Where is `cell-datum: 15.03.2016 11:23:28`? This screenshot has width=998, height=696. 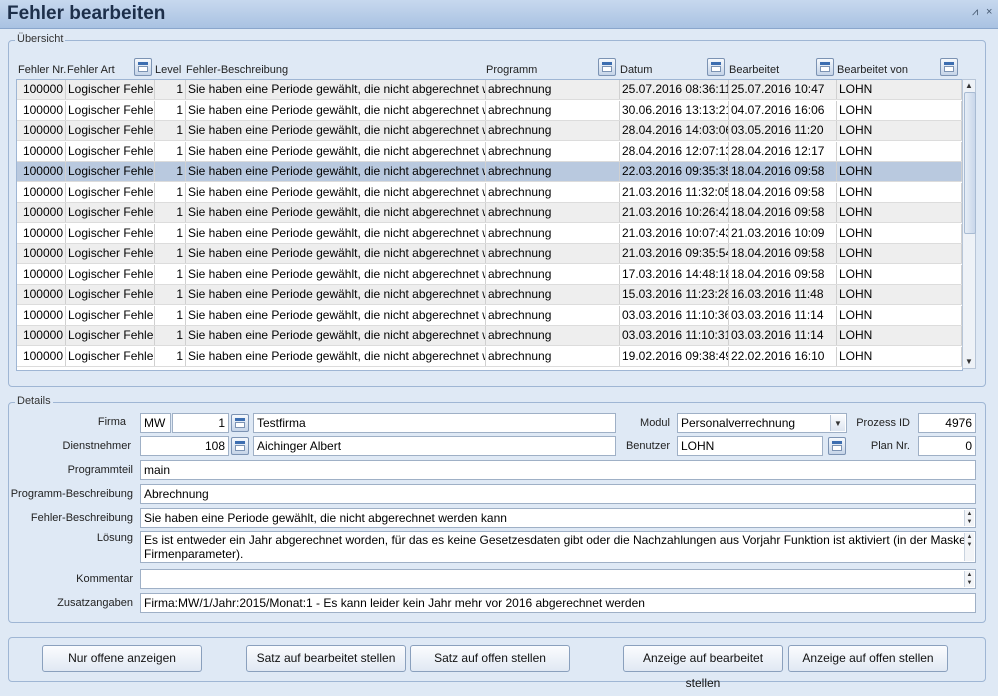
cell-datum: 15.03.2016 11:23:28 is located at coordinates (674, 294).